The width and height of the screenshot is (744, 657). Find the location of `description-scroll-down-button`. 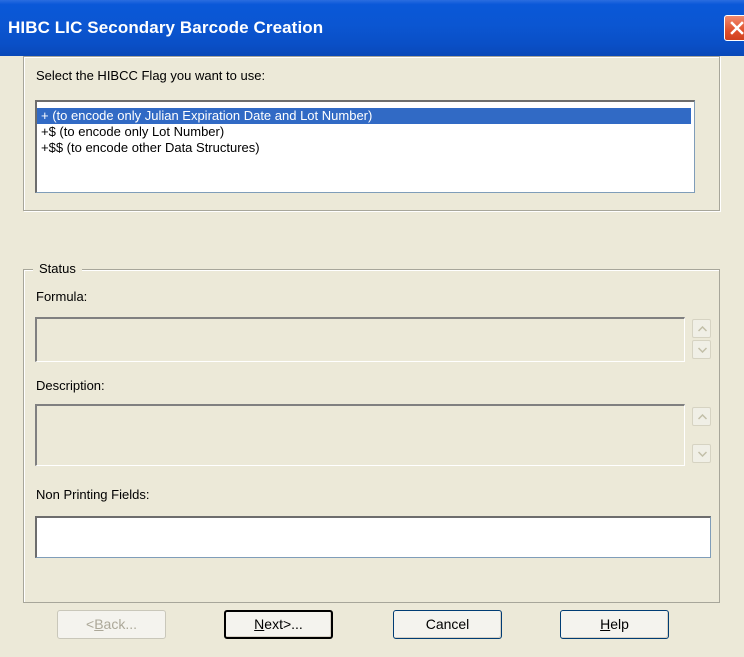

description-scroll-down-button is located at coordinates (701, 453).